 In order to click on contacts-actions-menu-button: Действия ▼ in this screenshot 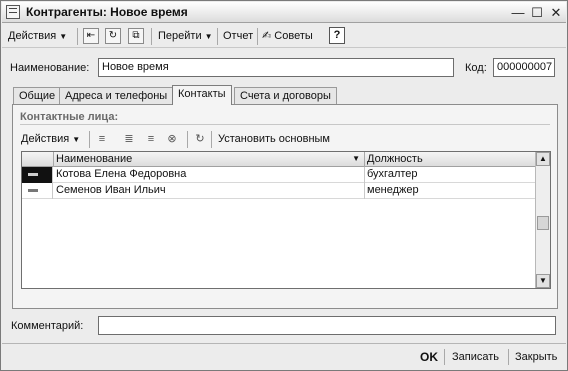, I will do `click(50, 139)`.